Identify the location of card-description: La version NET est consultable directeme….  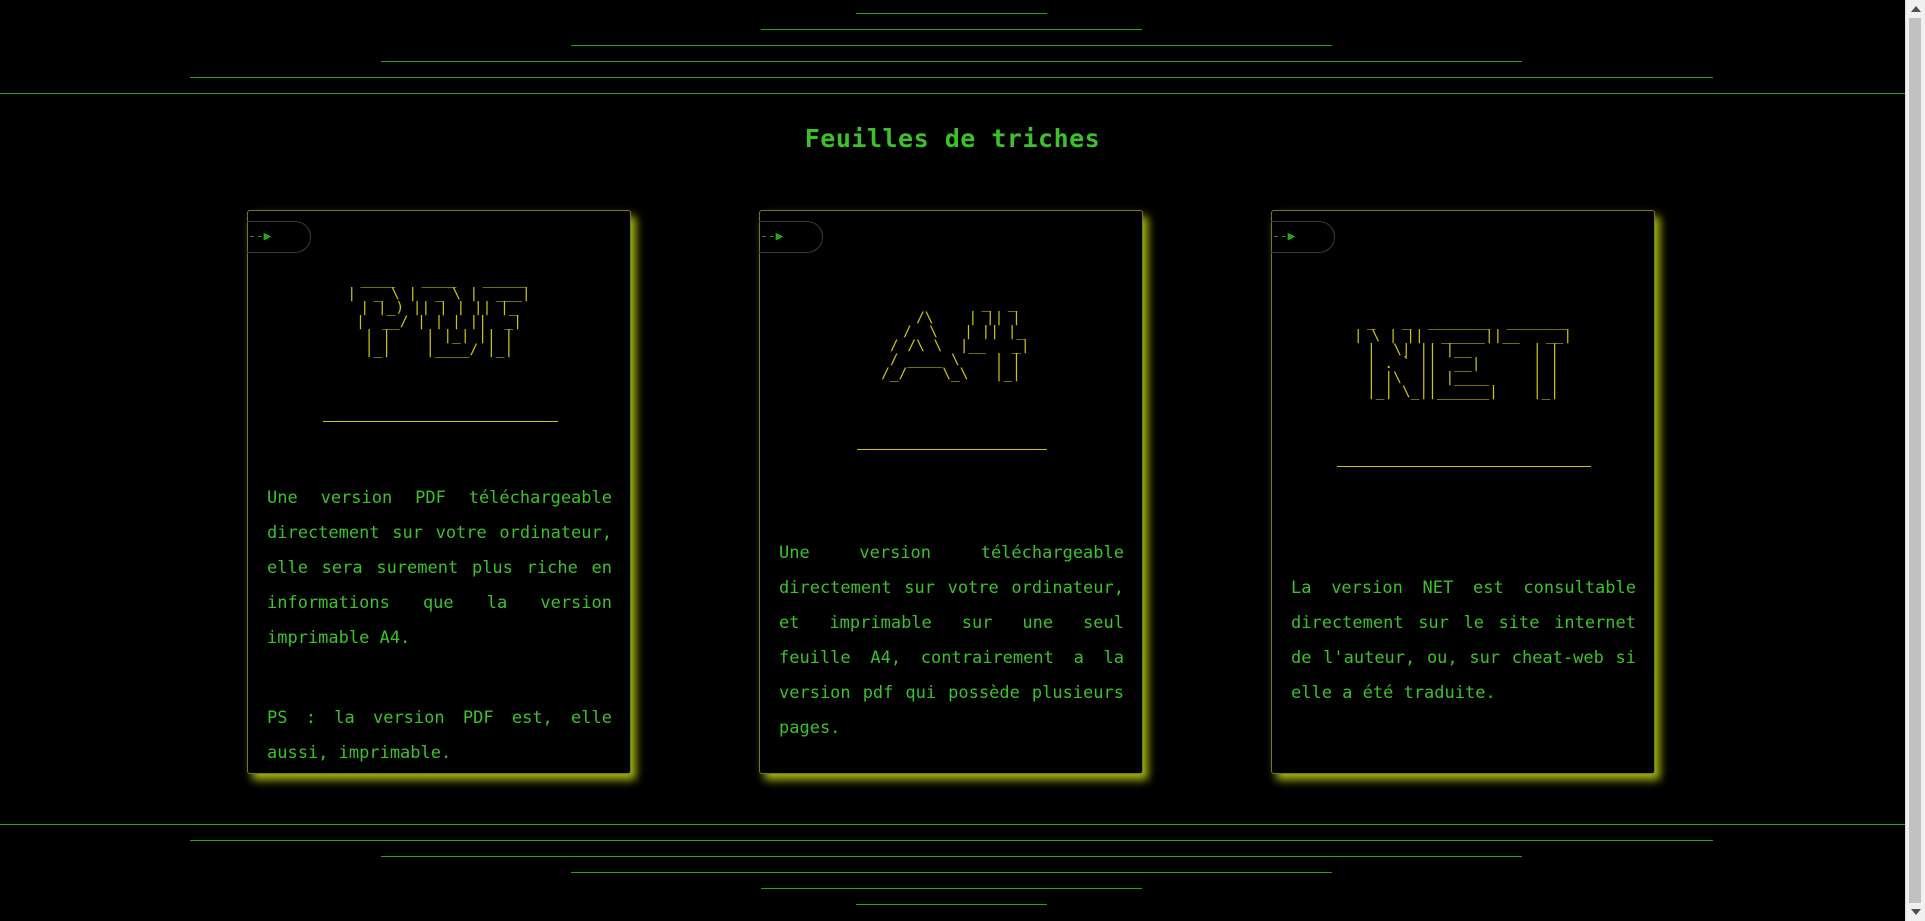
(1463, 640).